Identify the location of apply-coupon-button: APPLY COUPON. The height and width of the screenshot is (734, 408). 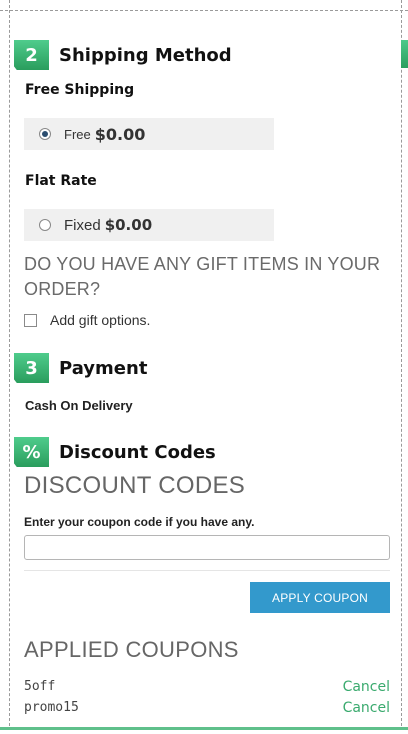
(320, 597).